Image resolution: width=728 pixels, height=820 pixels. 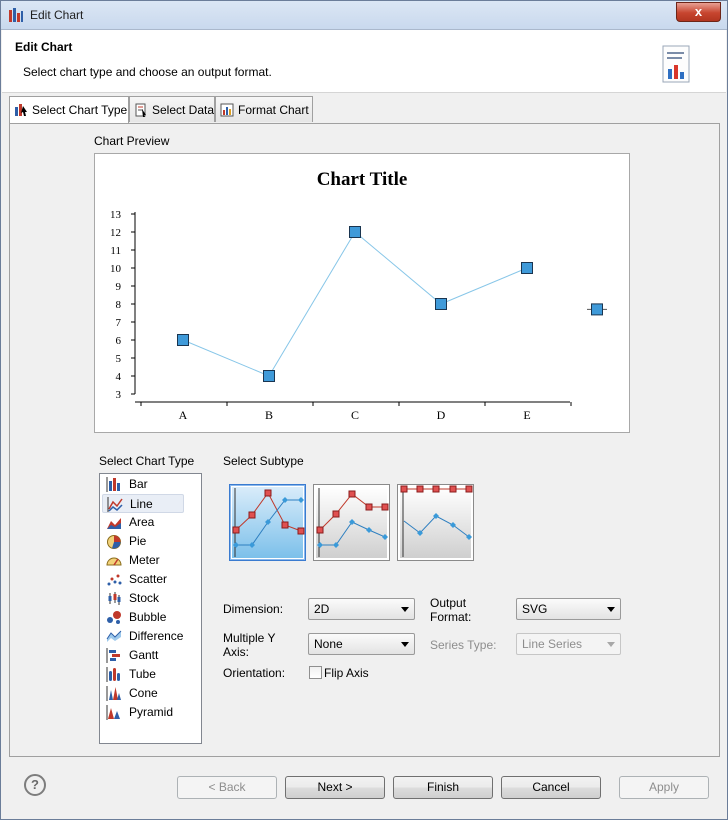 What do you see at coordinates (361, 644) in the screenshot?
I see `multiple-y-axis-select: None` at bounding box center [361, 644].